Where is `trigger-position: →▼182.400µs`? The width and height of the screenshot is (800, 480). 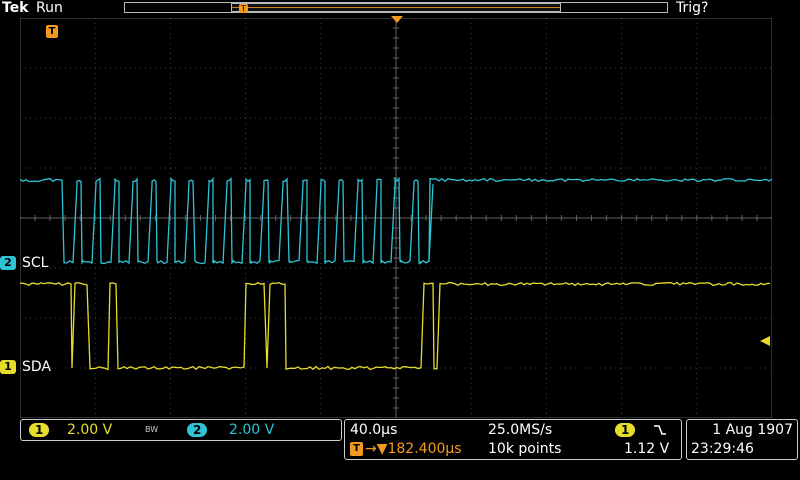 trigger-position: →▼182.400µs is located at coordinates (413, 449).